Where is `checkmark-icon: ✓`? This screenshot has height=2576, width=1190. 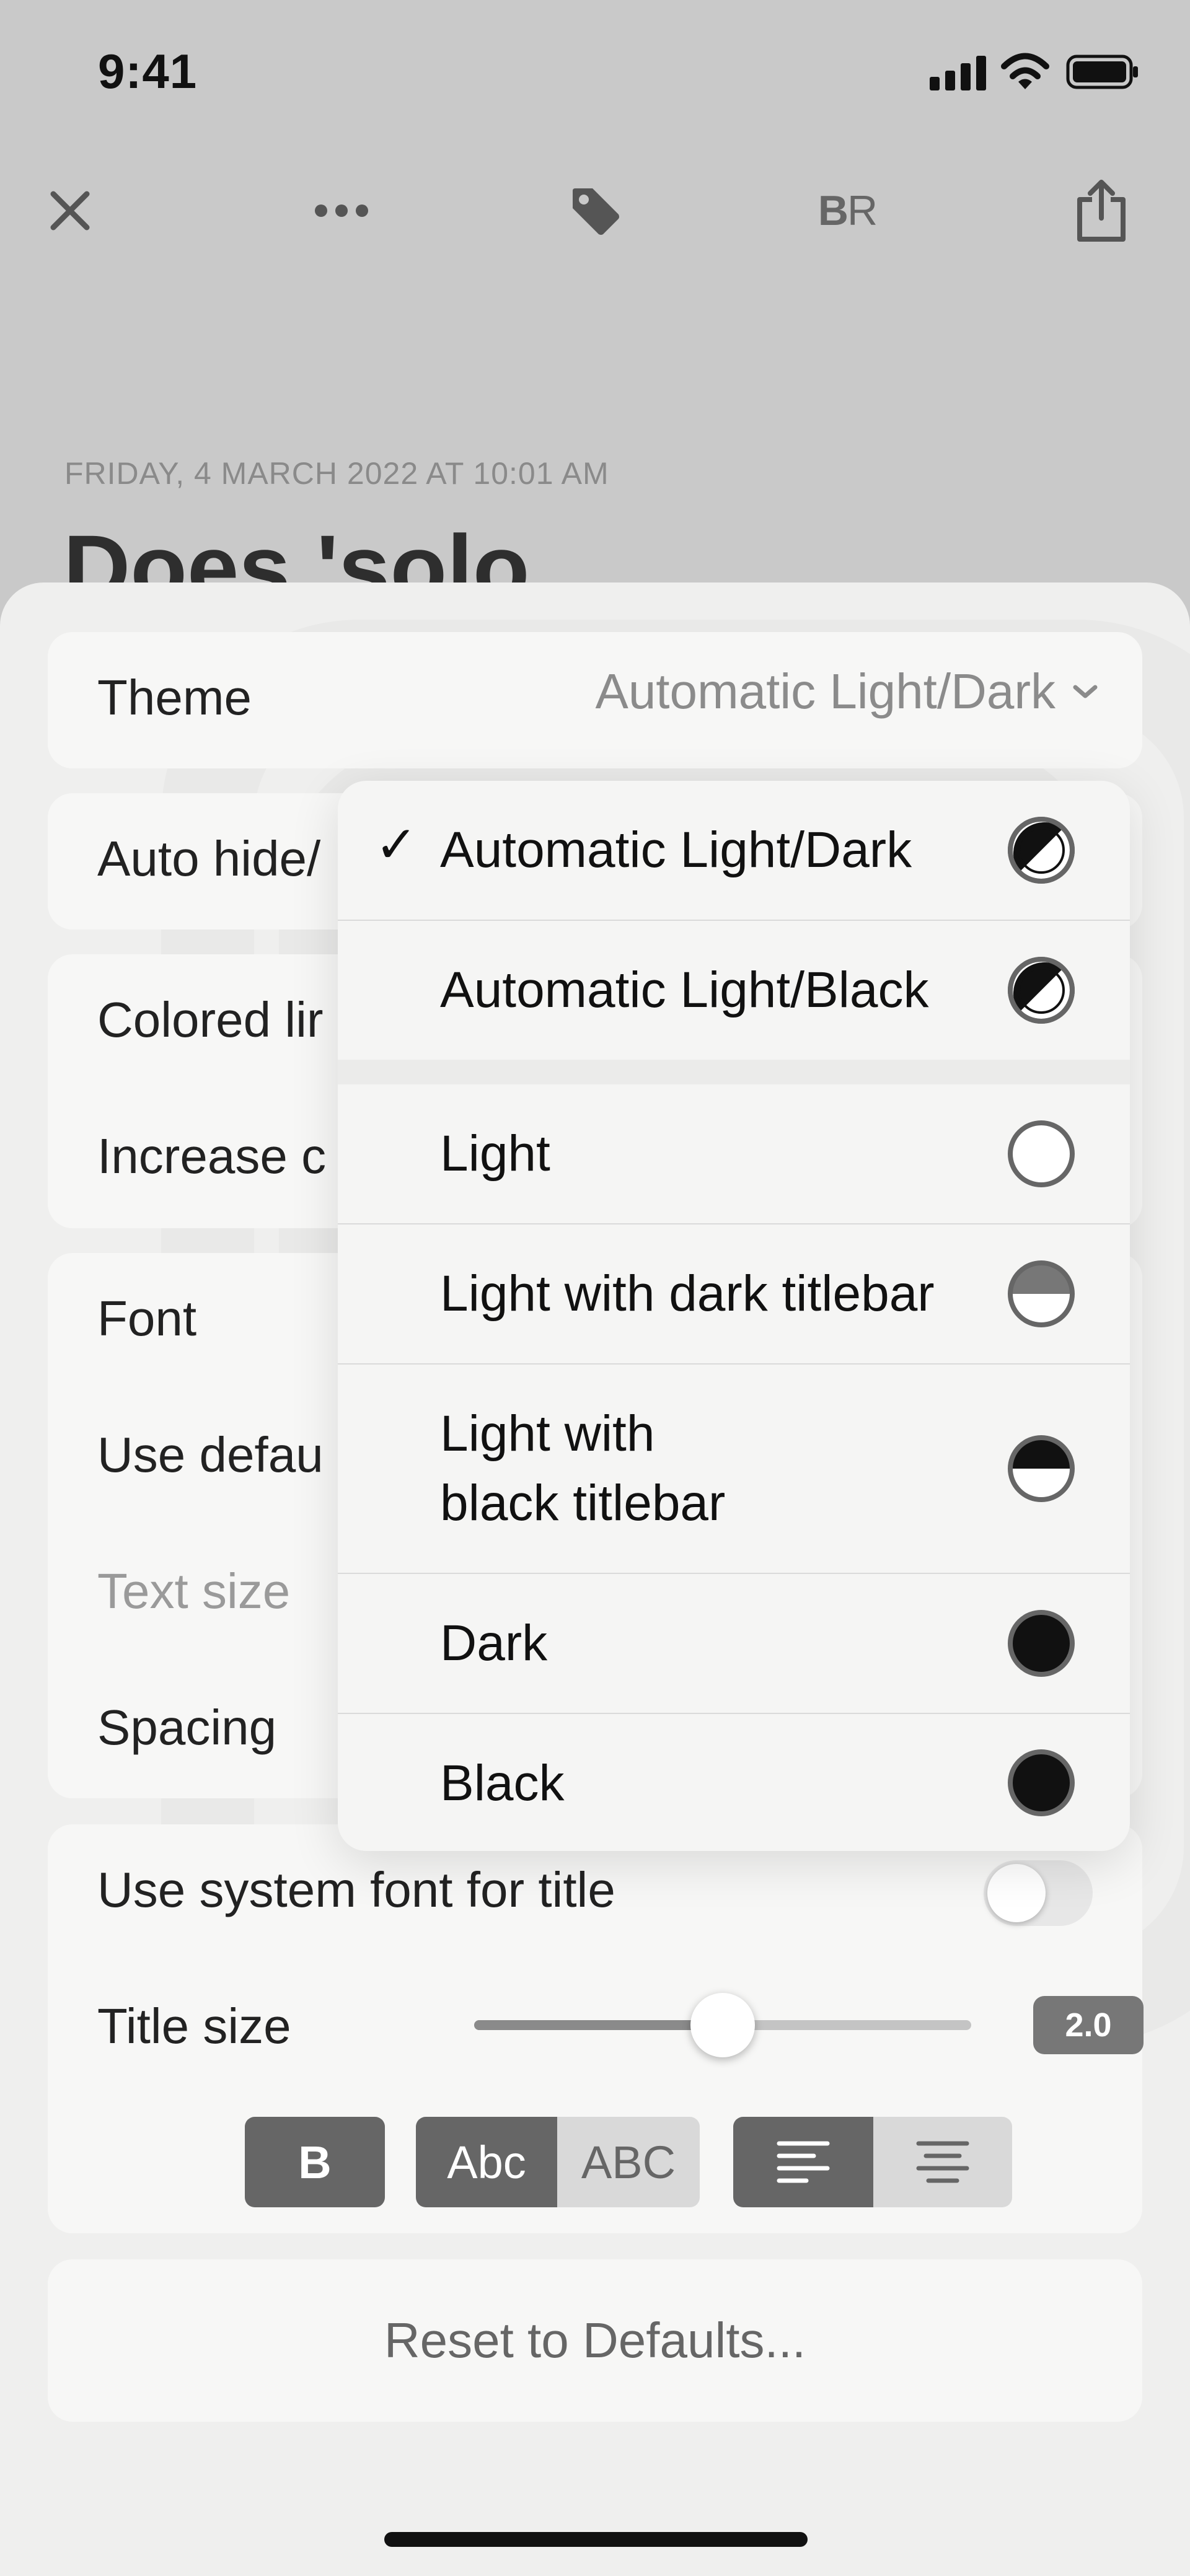 checkmark-icon: ✓ is located at coordinates (396, 845).